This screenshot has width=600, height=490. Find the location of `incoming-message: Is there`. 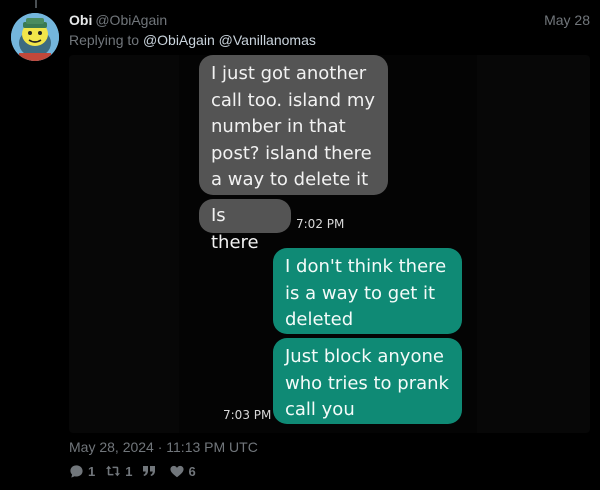

incoming-message: Is there is located at coordinates (245, 226).